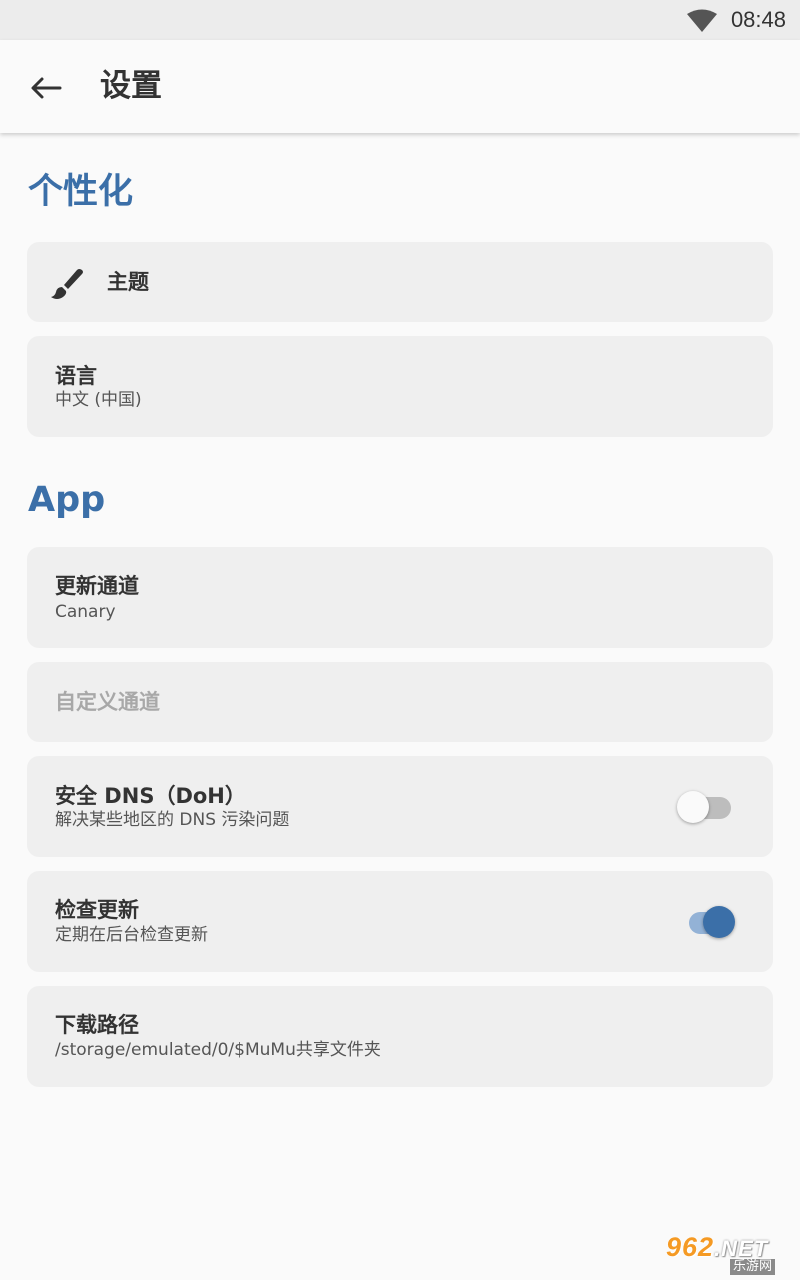 The height and width of the screenshot is (1280, 800). I want to click on section-header-app: App, so click(67, 500).